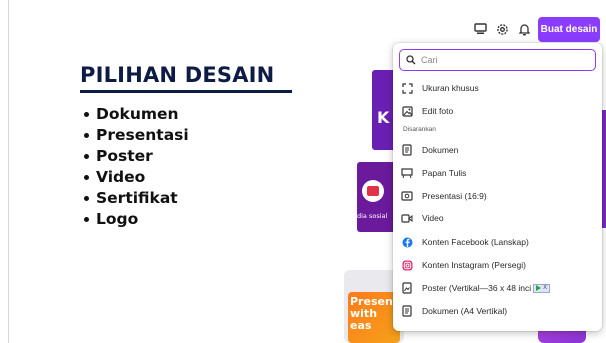  Describe the element at coordinates (539, 288) in the screenshot. I see `play-icon` at that location.